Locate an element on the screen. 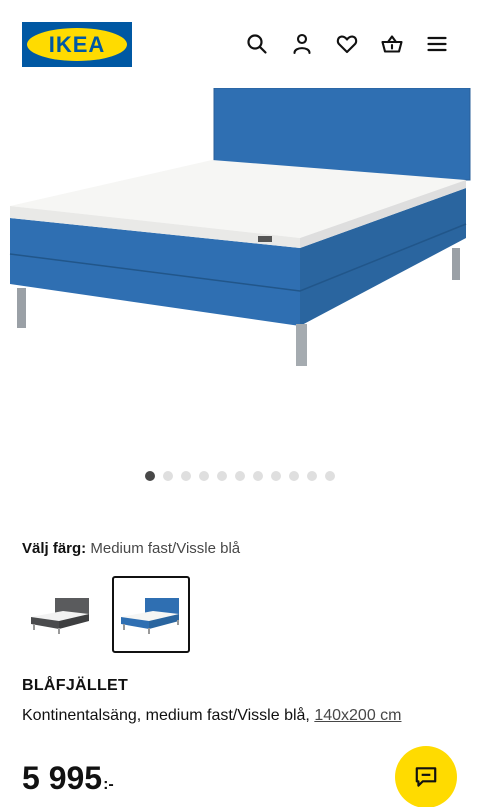 The height and width of the screenshot is (807, 480). color-value: Medium fast/Vissle blå is located at coordinates (165, 548).